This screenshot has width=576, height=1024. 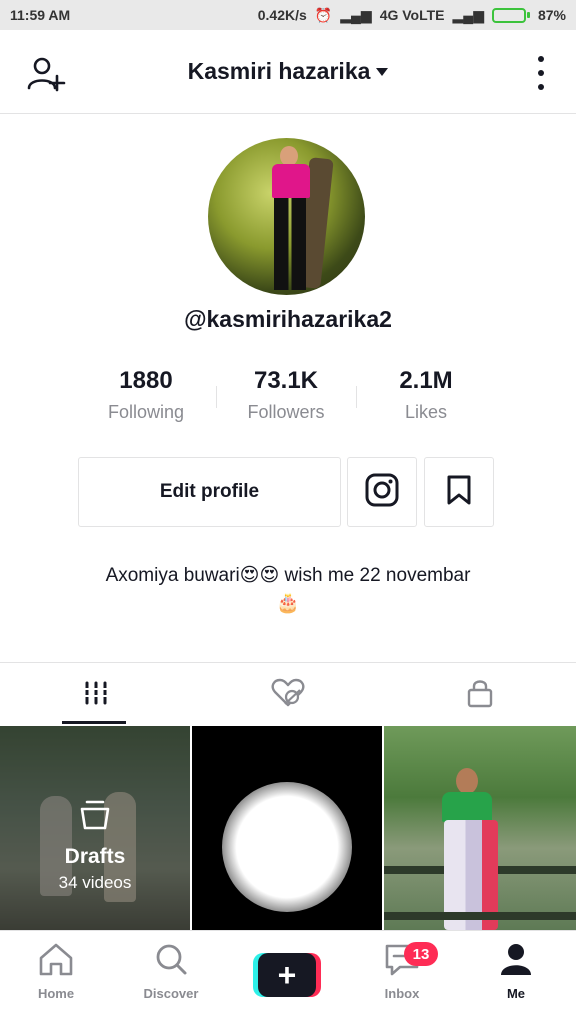 I want to click on instagram-icon, so click(x=382, y=492).